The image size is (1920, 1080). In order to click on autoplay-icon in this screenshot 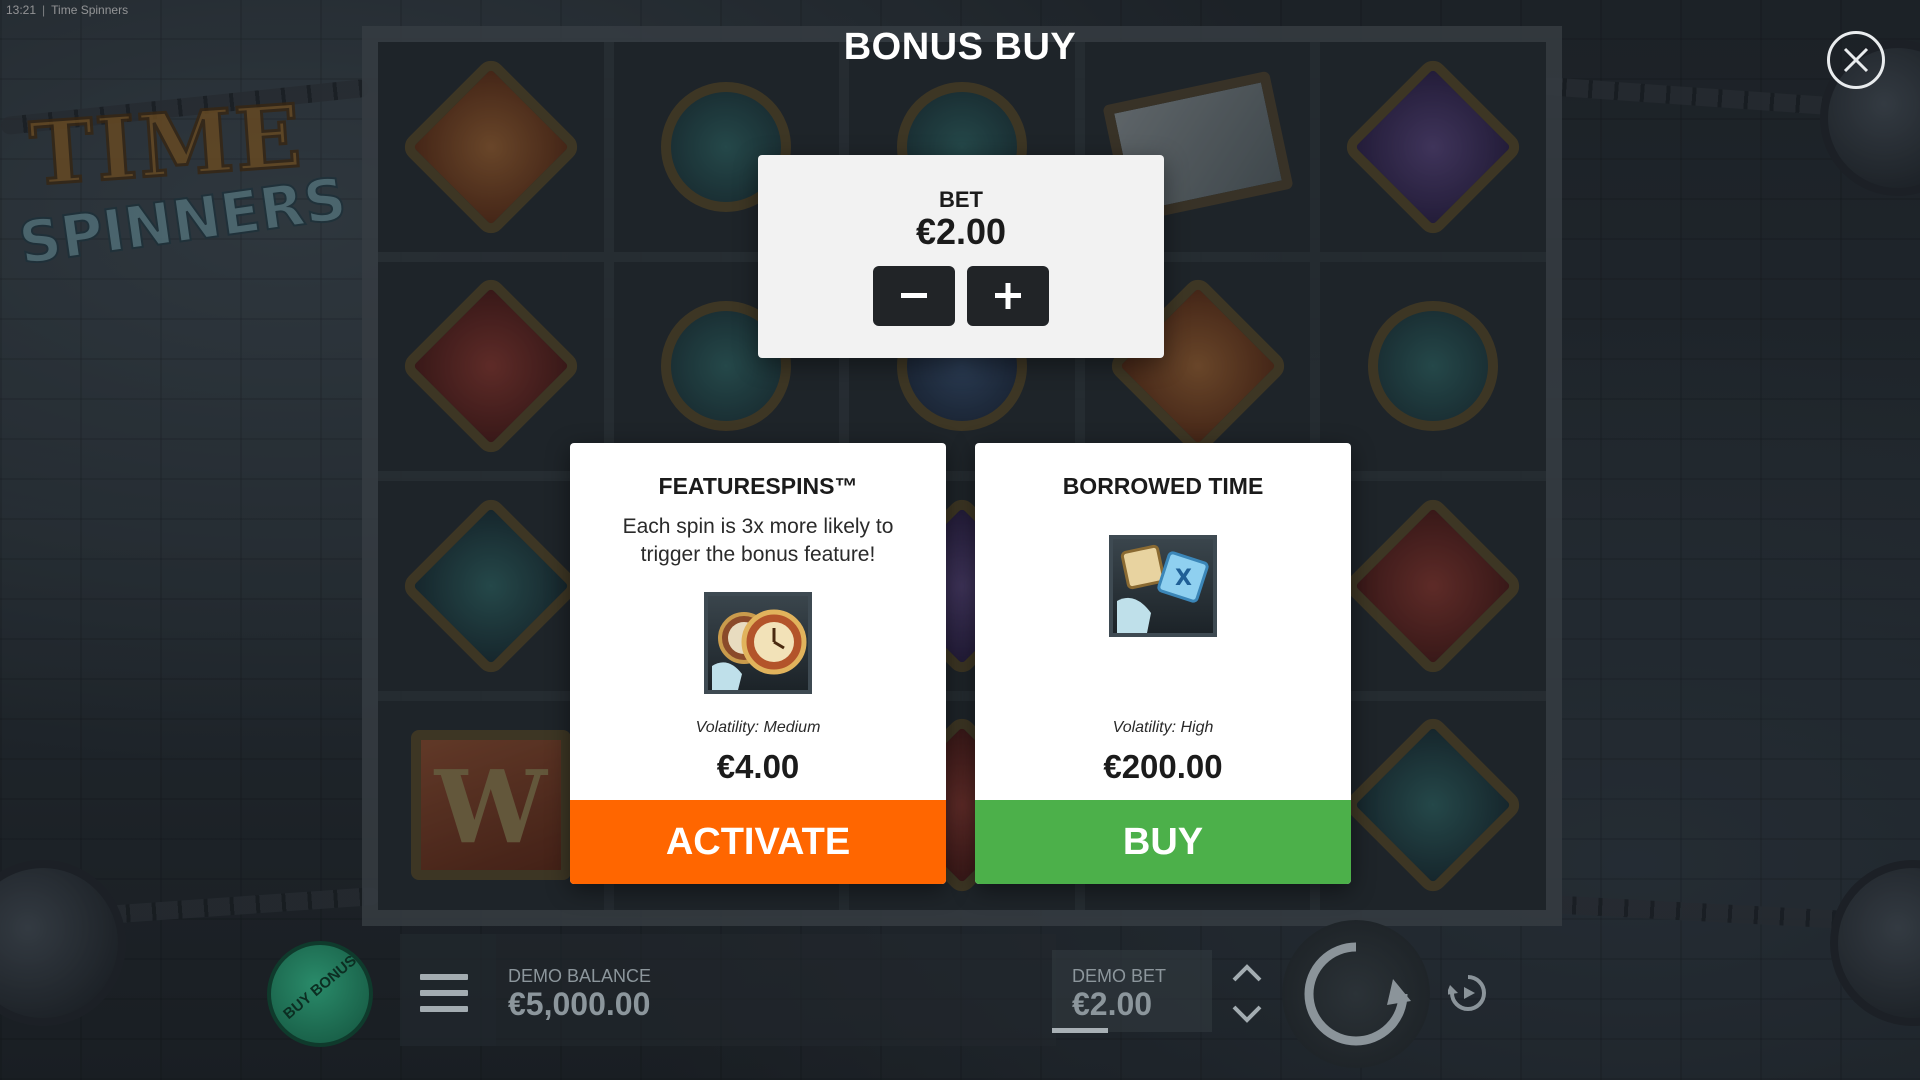, I will do `click(1467, 993)`.